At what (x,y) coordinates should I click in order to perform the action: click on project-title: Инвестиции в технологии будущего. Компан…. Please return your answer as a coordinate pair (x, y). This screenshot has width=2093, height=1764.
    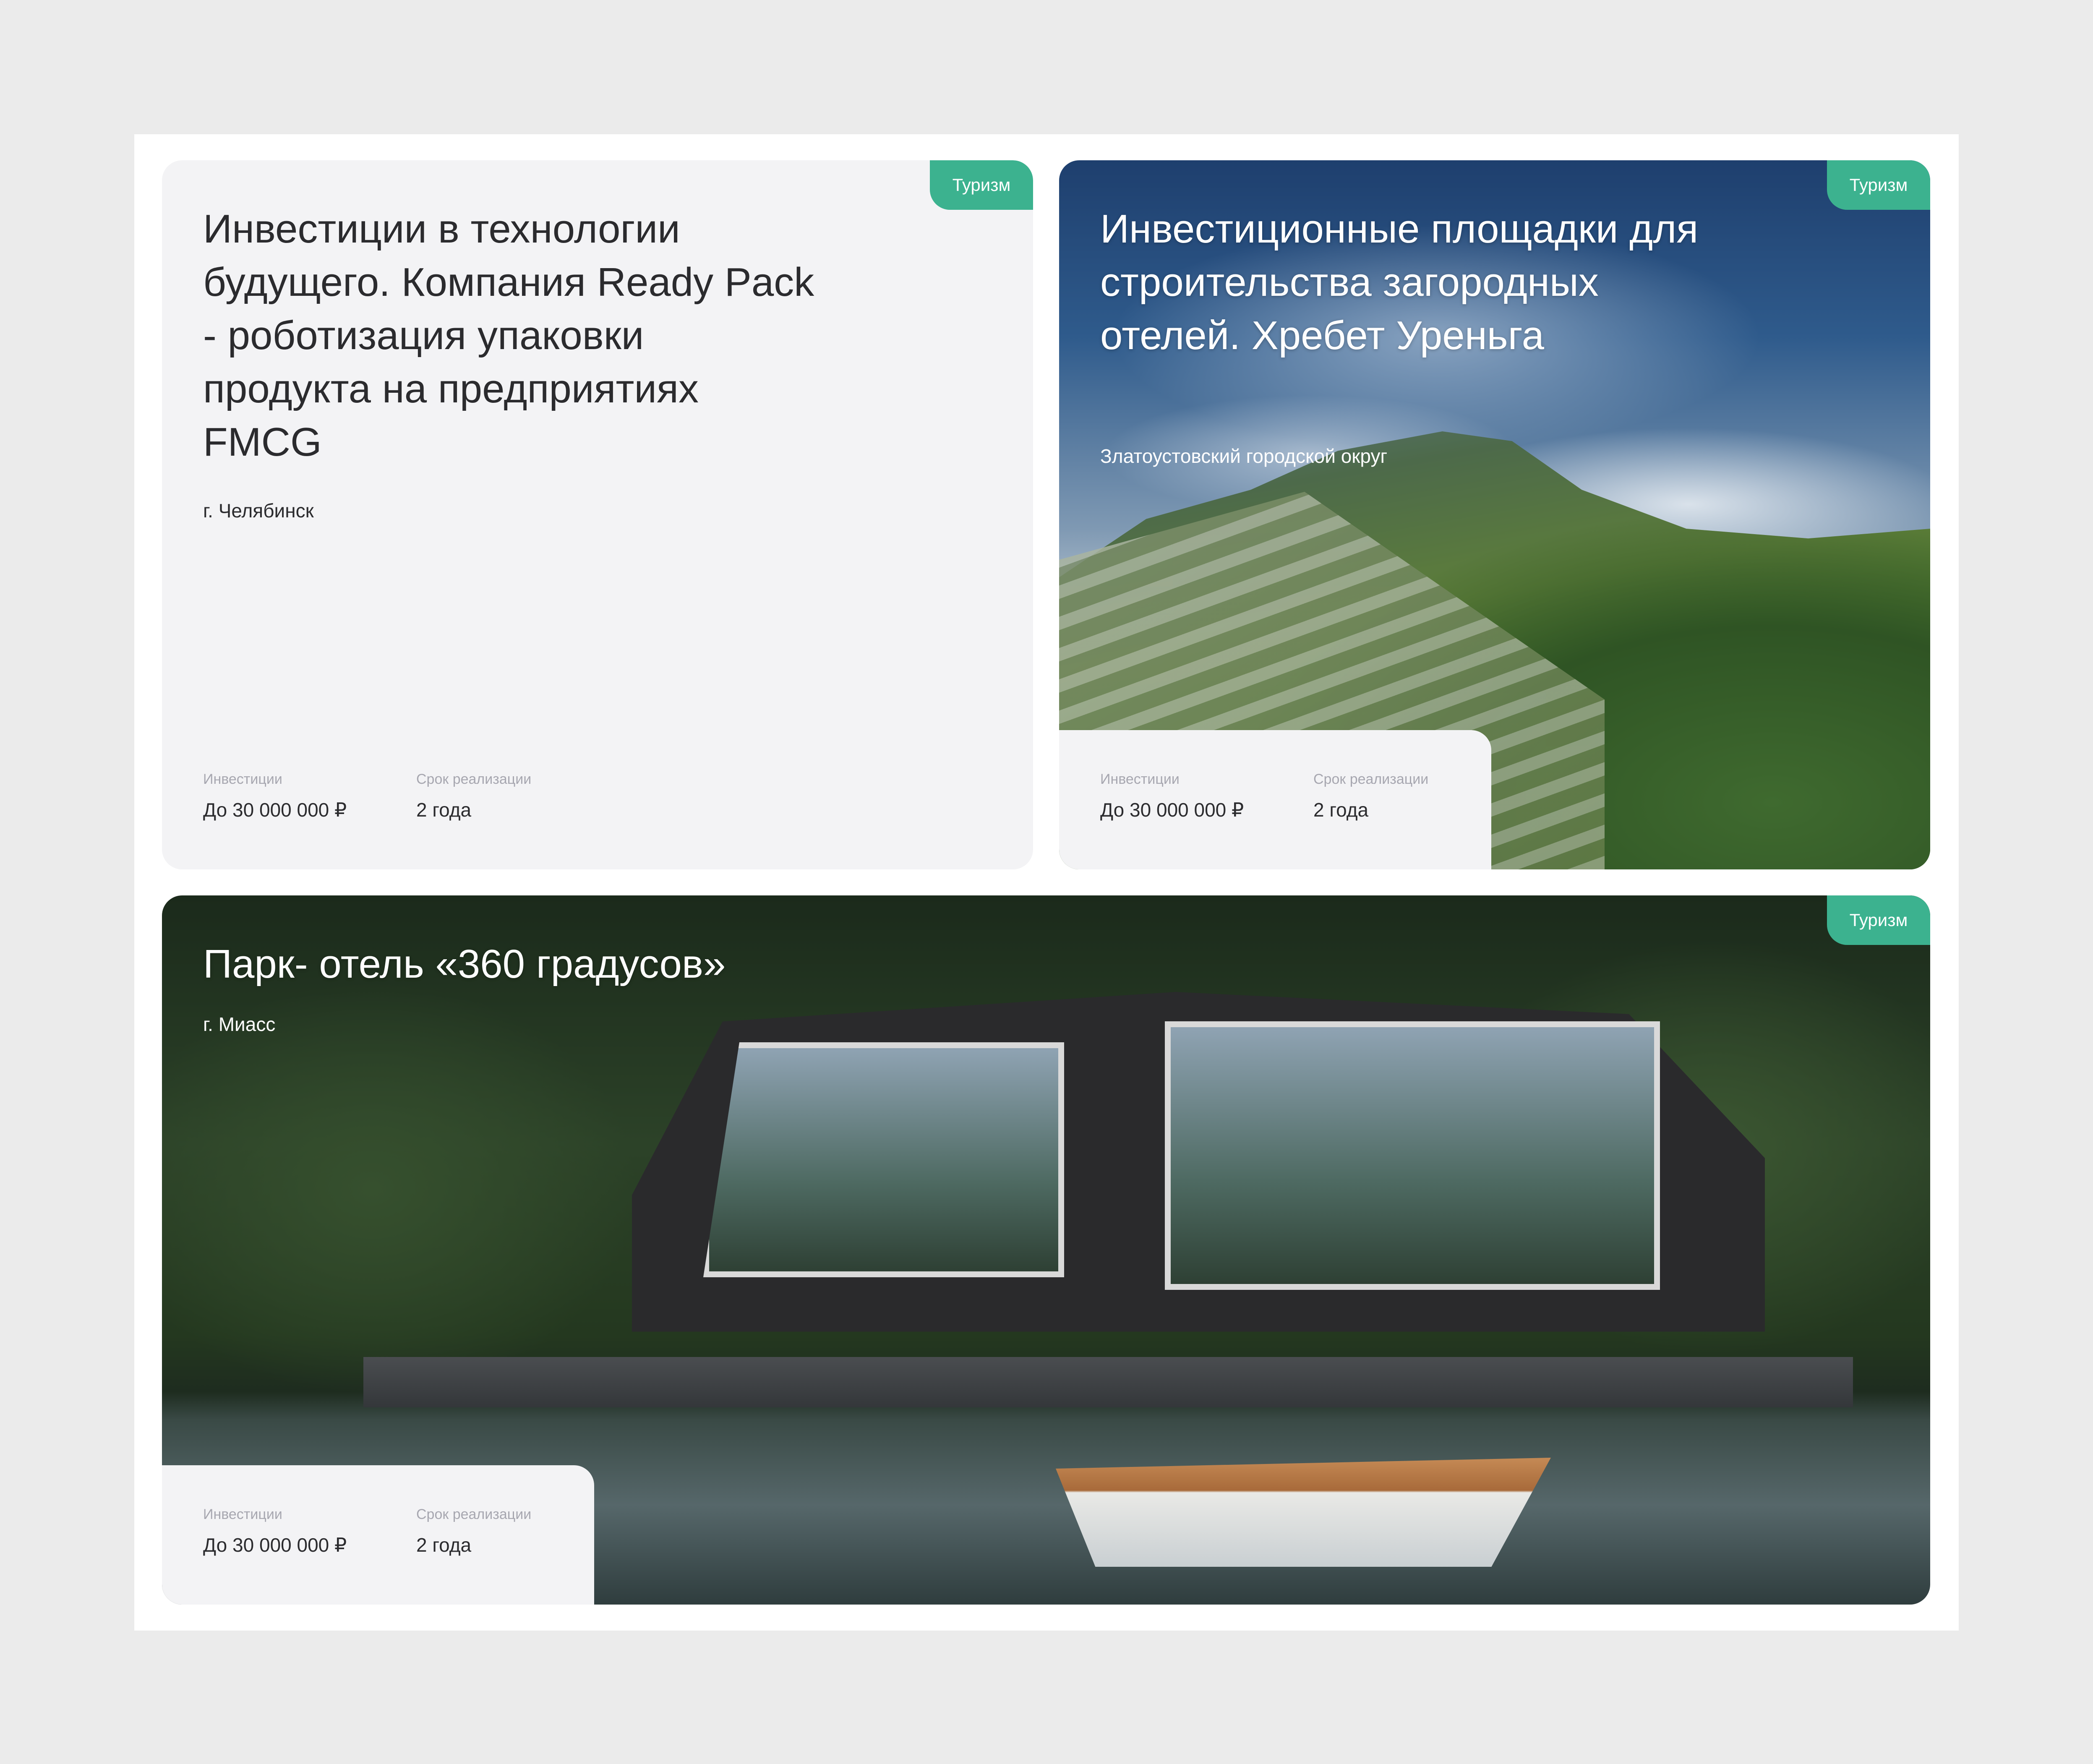
    Looking at the image, I should click on (509, 335).